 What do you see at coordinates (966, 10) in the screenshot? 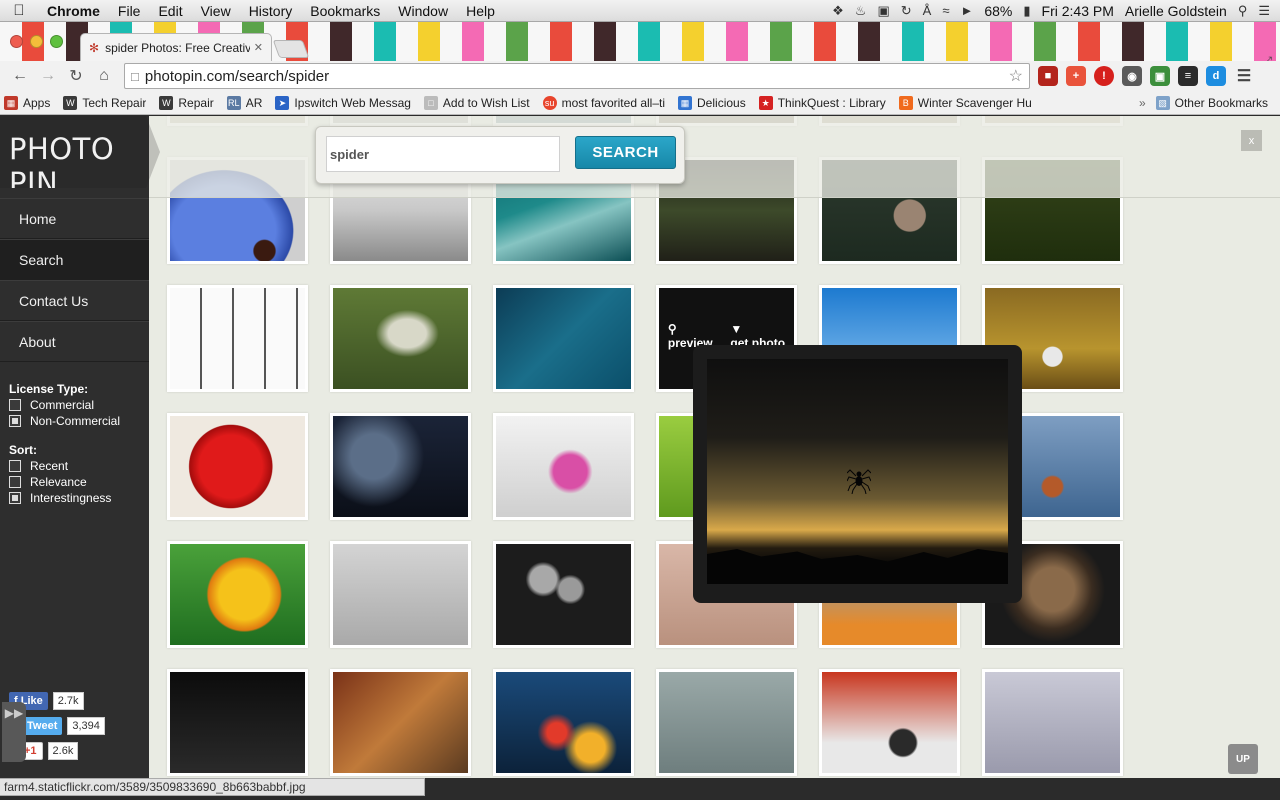
I see `volume-icon: ►` at bounding box center [966, 10].